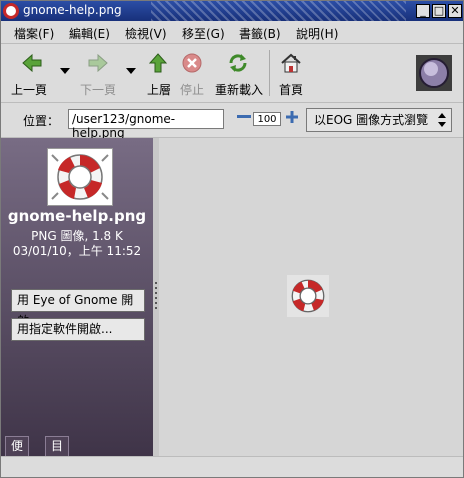 The image size is (464, 478). I want to click on menu-help: 說明(H), so click(317, 33).